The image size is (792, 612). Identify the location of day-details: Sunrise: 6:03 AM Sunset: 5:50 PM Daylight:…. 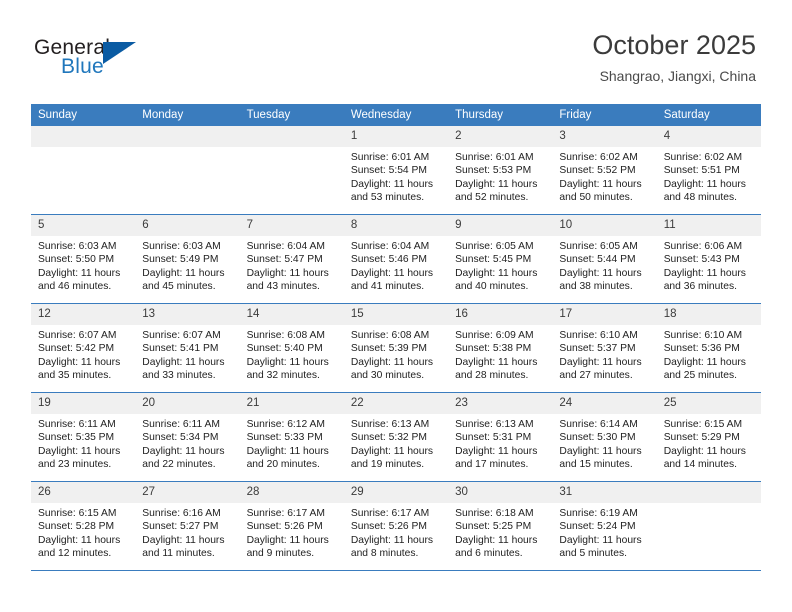
(83, 265).